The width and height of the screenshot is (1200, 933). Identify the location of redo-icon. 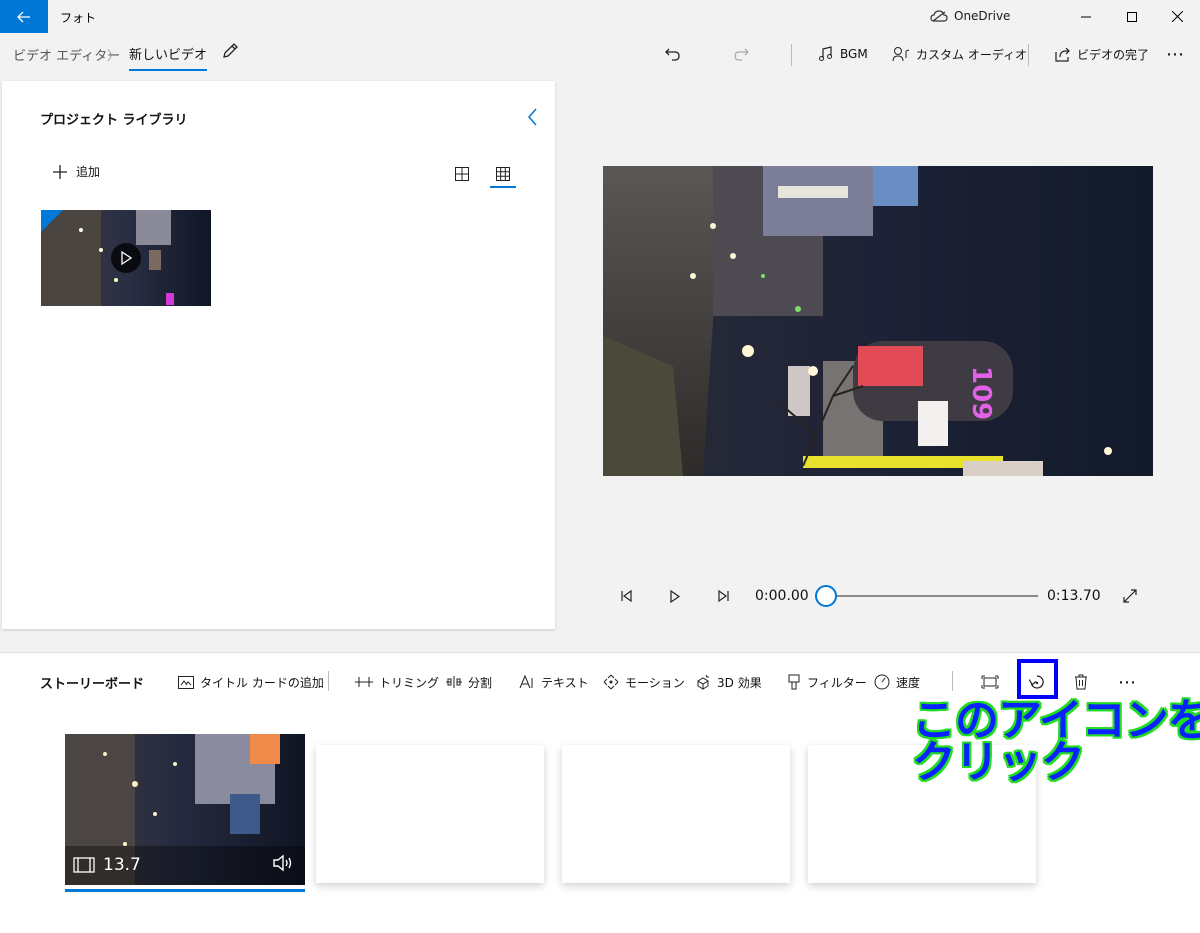
(741, 54).